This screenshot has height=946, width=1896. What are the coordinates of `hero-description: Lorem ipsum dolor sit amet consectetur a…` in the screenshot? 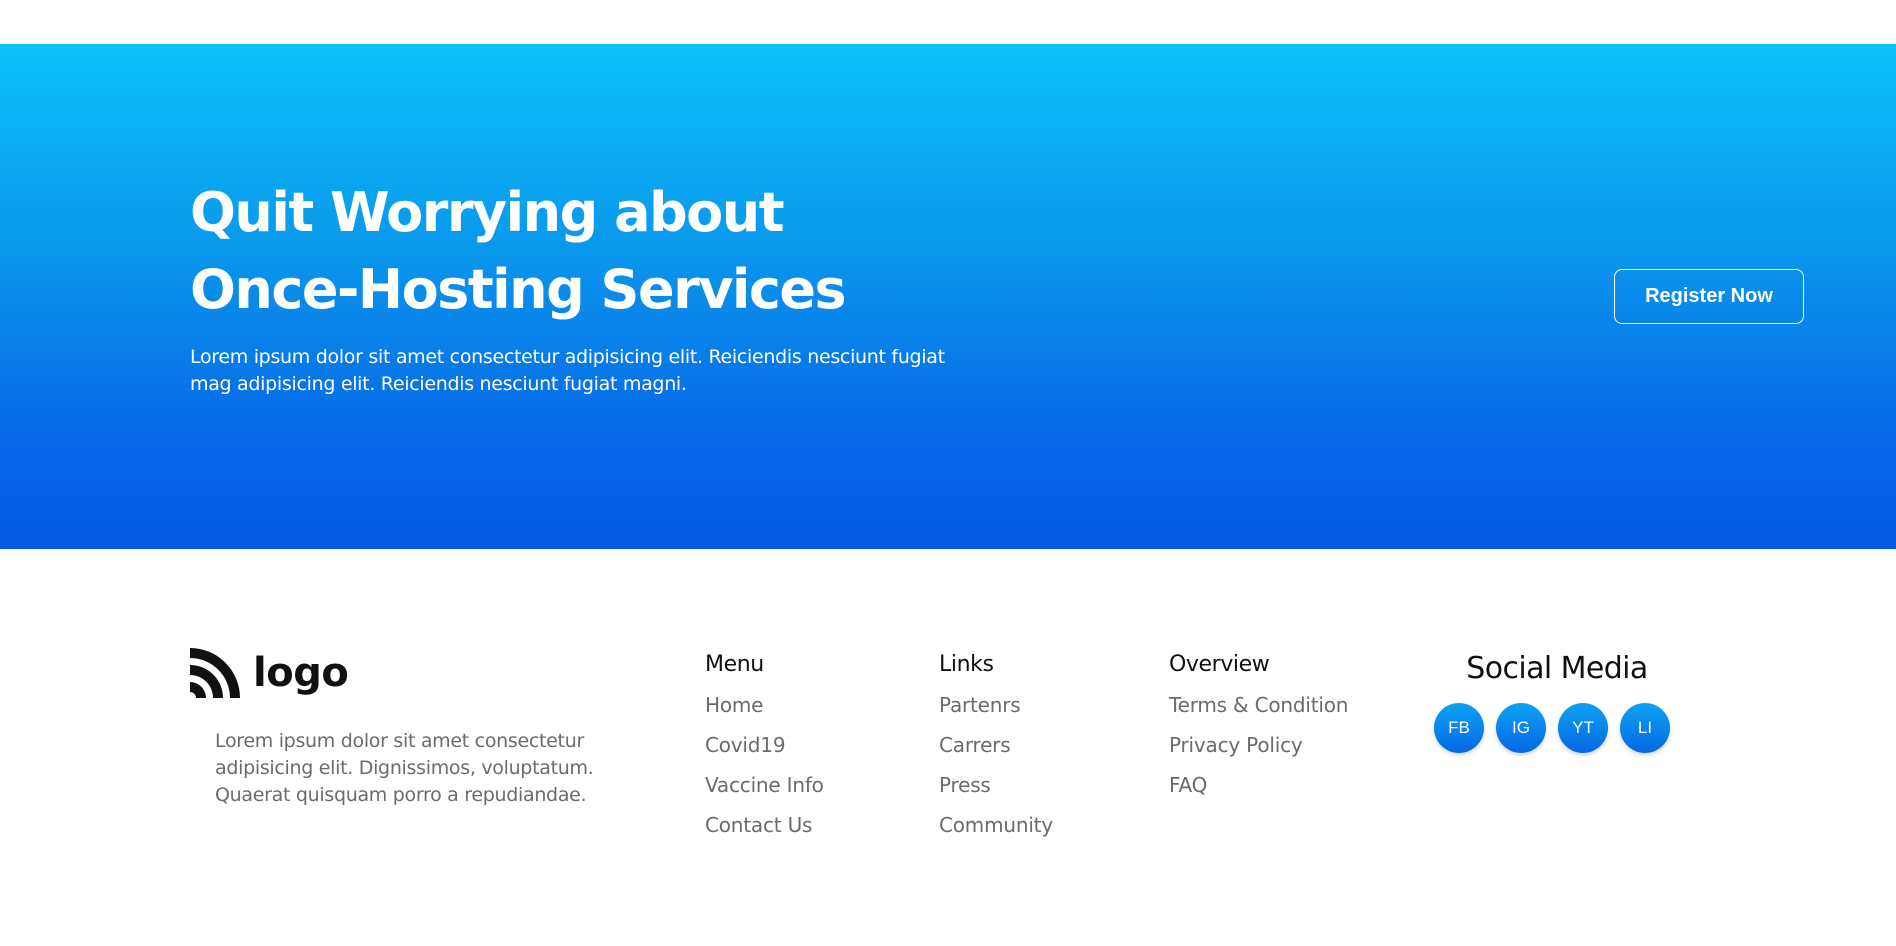 It's located at (567, 370).